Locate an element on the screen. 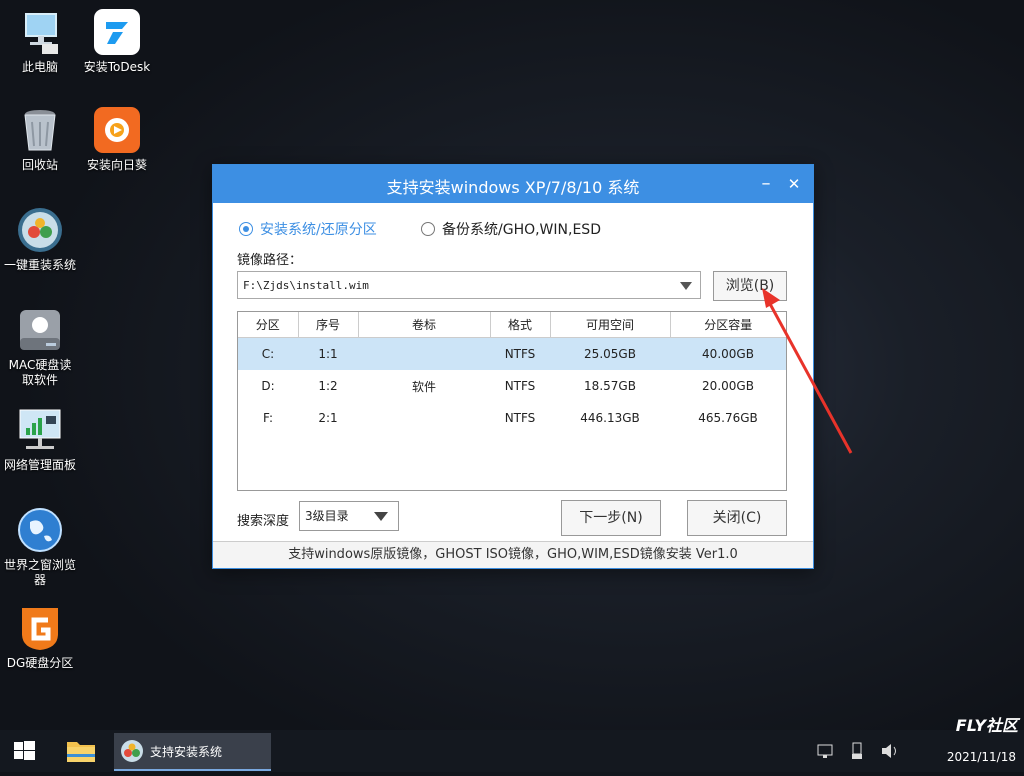 The width and height of the screenshot is (1024, 776). image-path-label: 镜像路径： is located at coordinates (270, 260).